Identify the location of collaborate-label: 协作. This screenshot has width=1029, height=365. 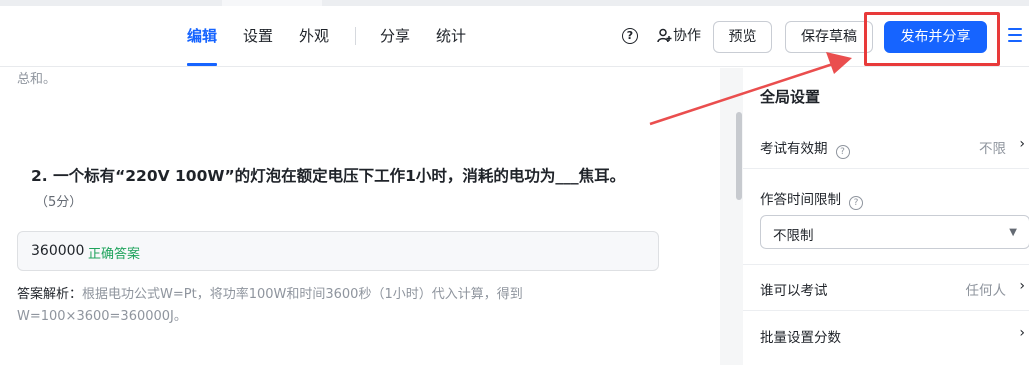
(687, 36).